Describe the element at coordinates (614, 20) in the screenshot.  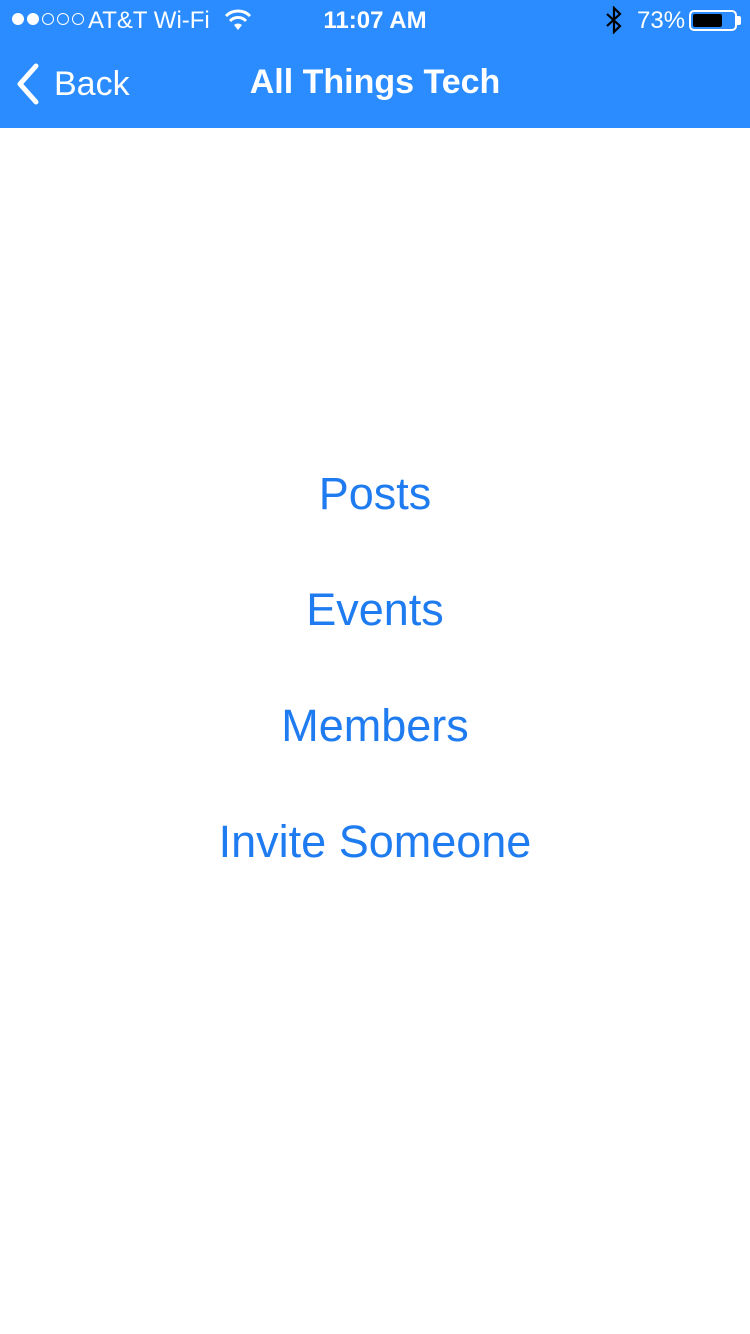
I see `bluetooth-icon` at that location.